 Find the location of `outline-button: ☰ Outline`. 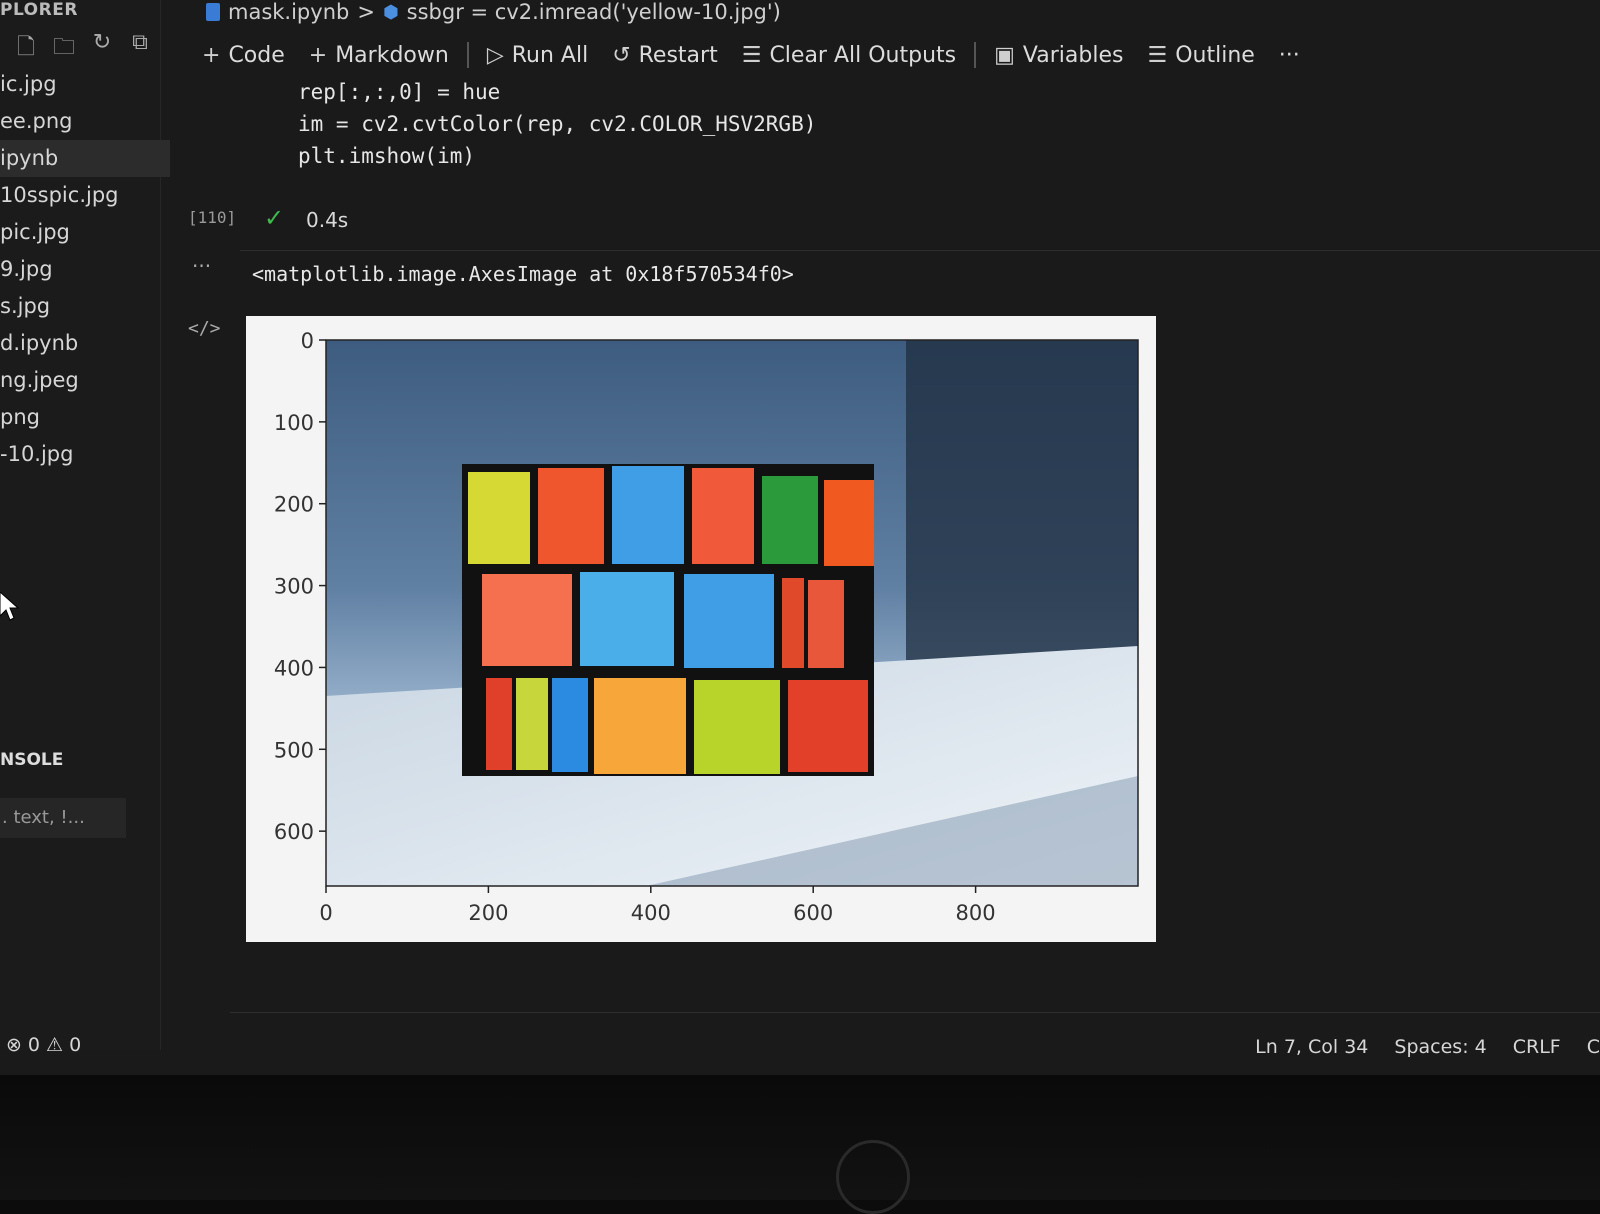

outline-button: ☰ Outline is located at coordinates (1200, 55).